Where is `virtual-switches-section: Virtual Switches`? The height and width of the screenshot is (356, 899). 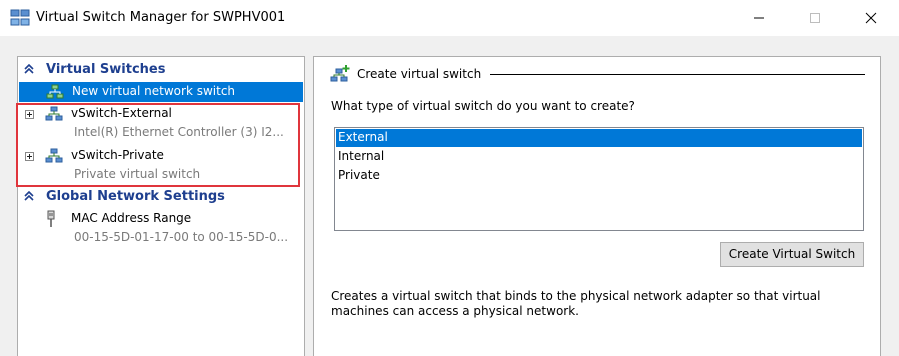 virtual-switches-section: Virtual Switches is located at coordinates (161, 70).